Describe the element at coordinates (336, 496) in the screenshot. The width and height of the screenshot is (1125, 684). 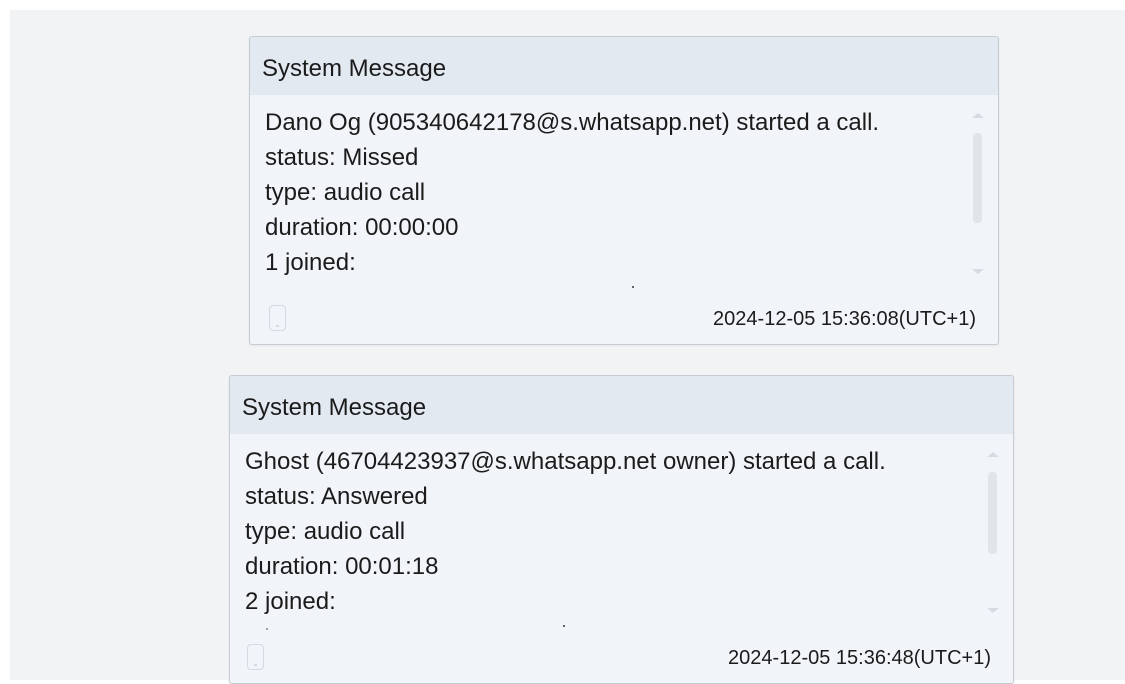
I see `call-status-line: status: Answered` at that location.